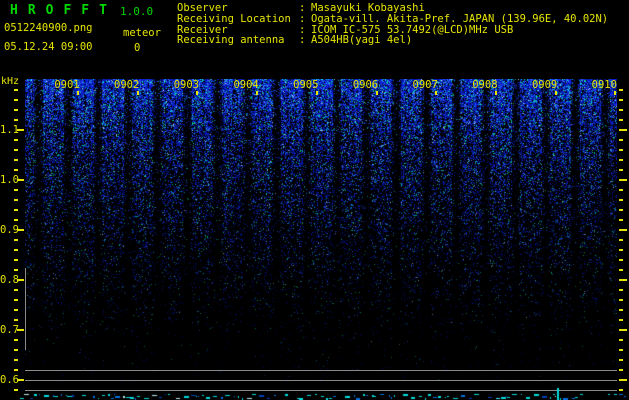 The width and height of the screenshot is (629, 400). What do you see at coordinates (362, 40) in the screenshot?
I see `info-value: A504HB(yagi 4el)` at bounding box center [362, 40].